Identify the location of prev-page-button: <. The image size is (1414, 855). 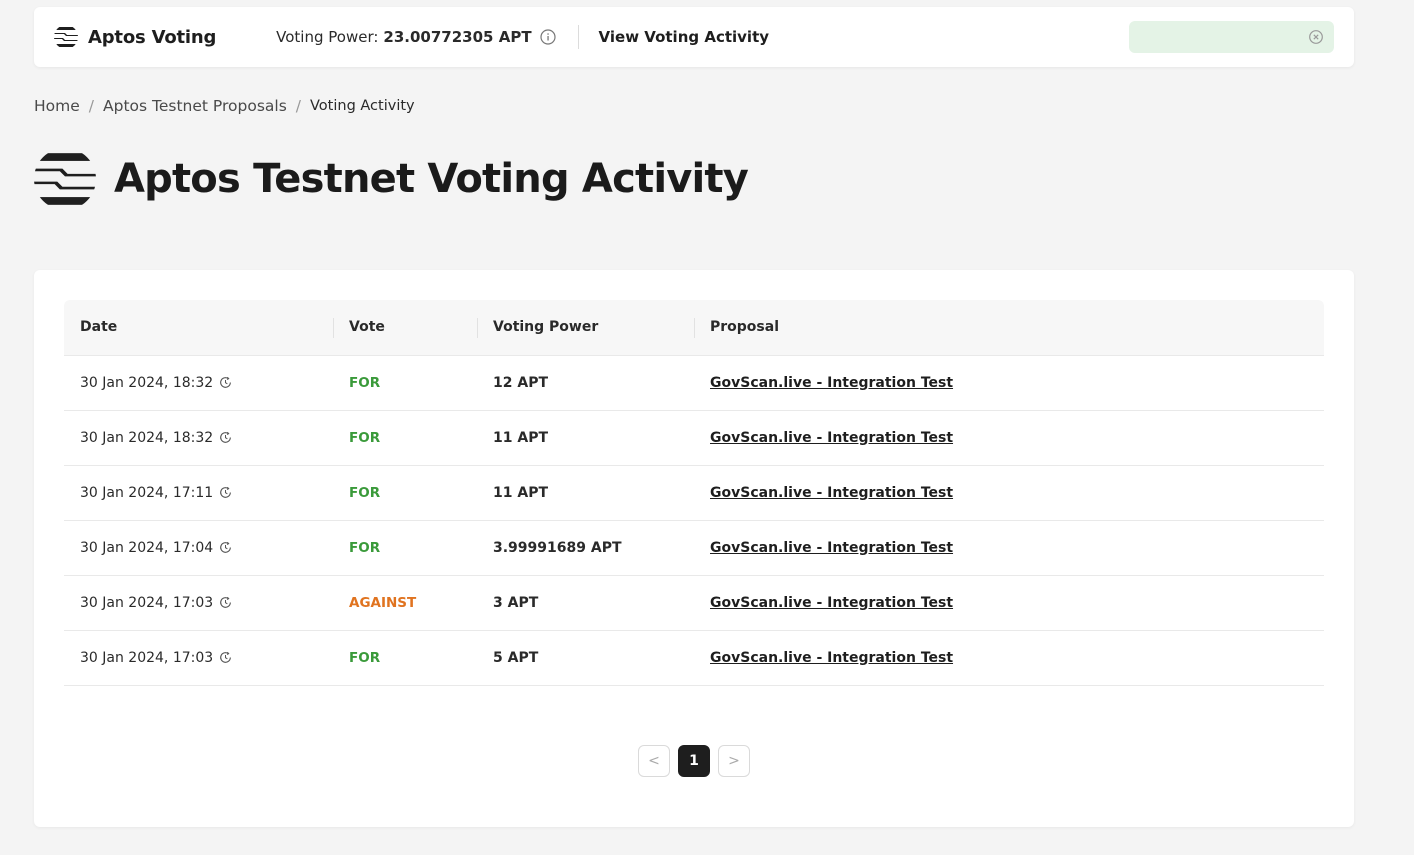
(654, 761).